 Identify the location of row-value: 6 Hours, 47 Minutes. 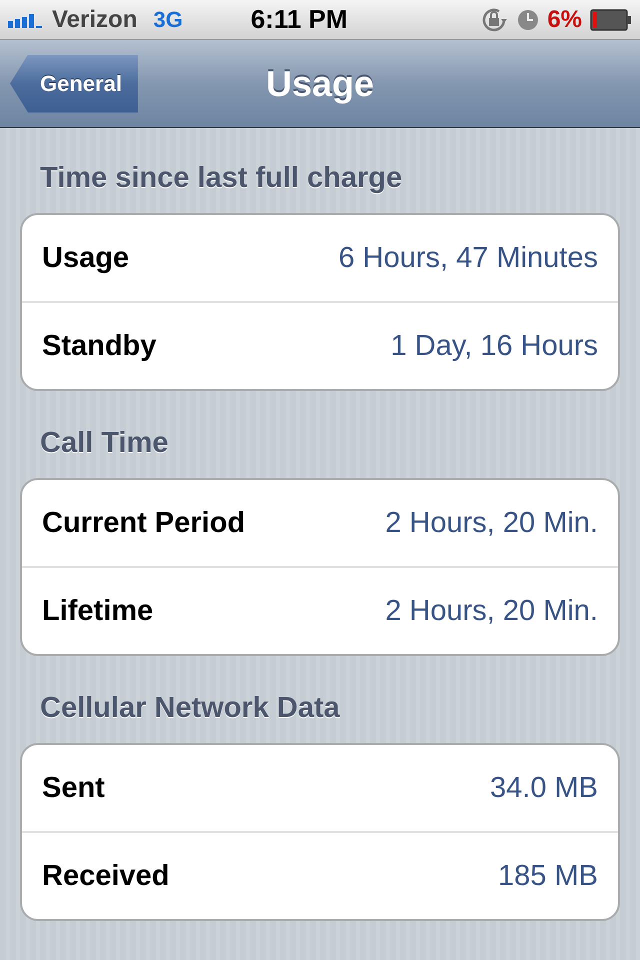
(468, 258).